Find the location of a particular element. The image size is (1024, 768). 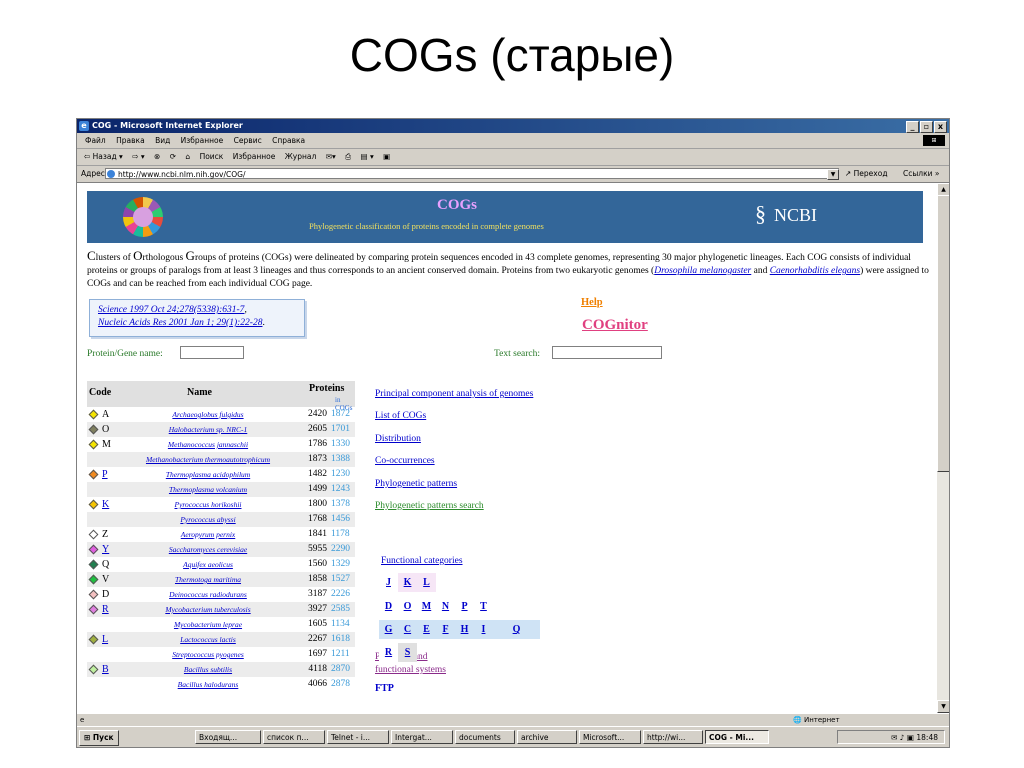

category-O: O is located at coordinates (407, 606).